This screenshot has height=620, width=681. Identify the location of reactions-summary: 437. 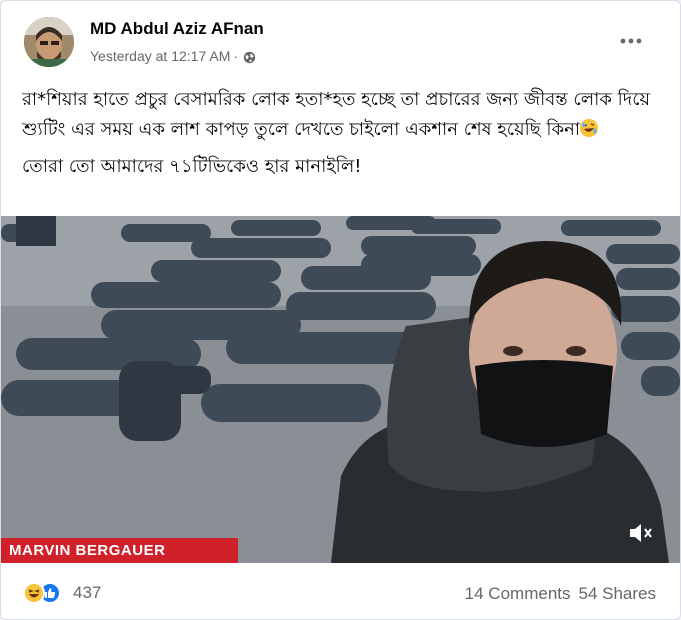
(62, 593).